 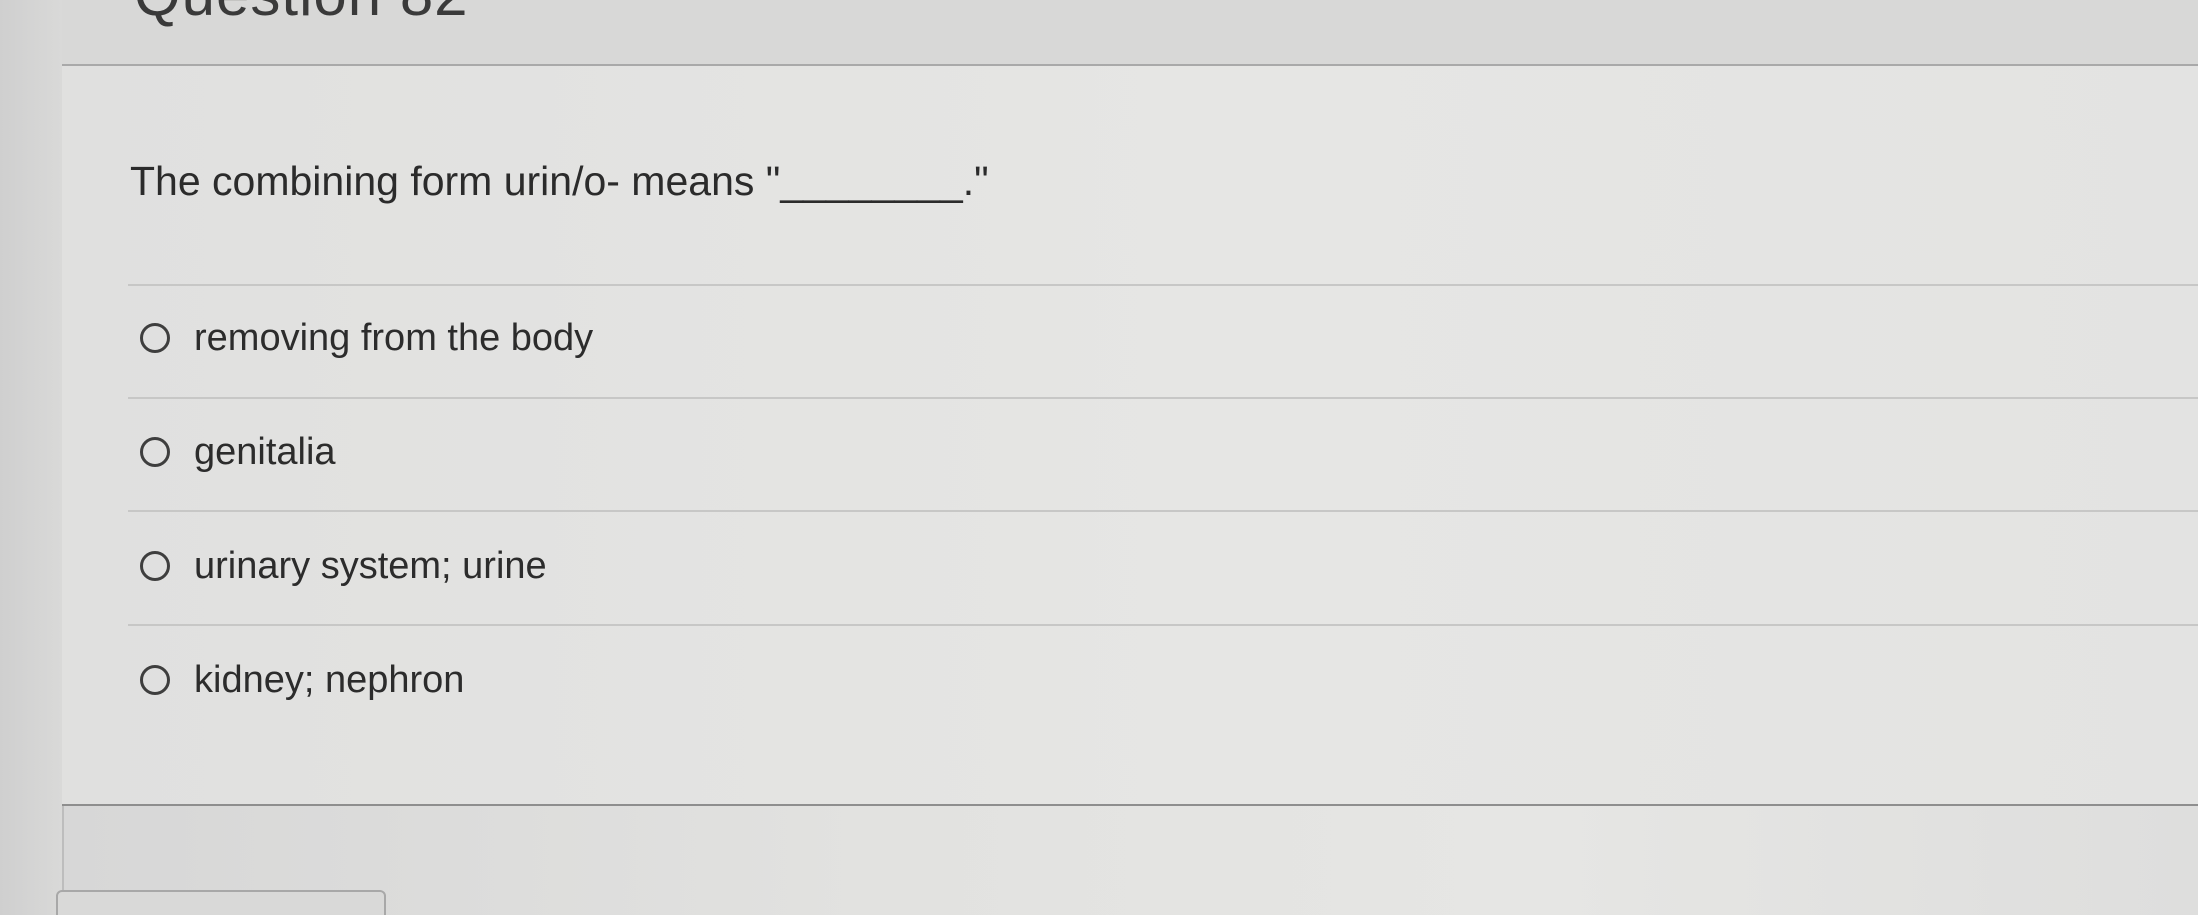 I want to click on option-label: removing from the body, so click(x=394, y=337).